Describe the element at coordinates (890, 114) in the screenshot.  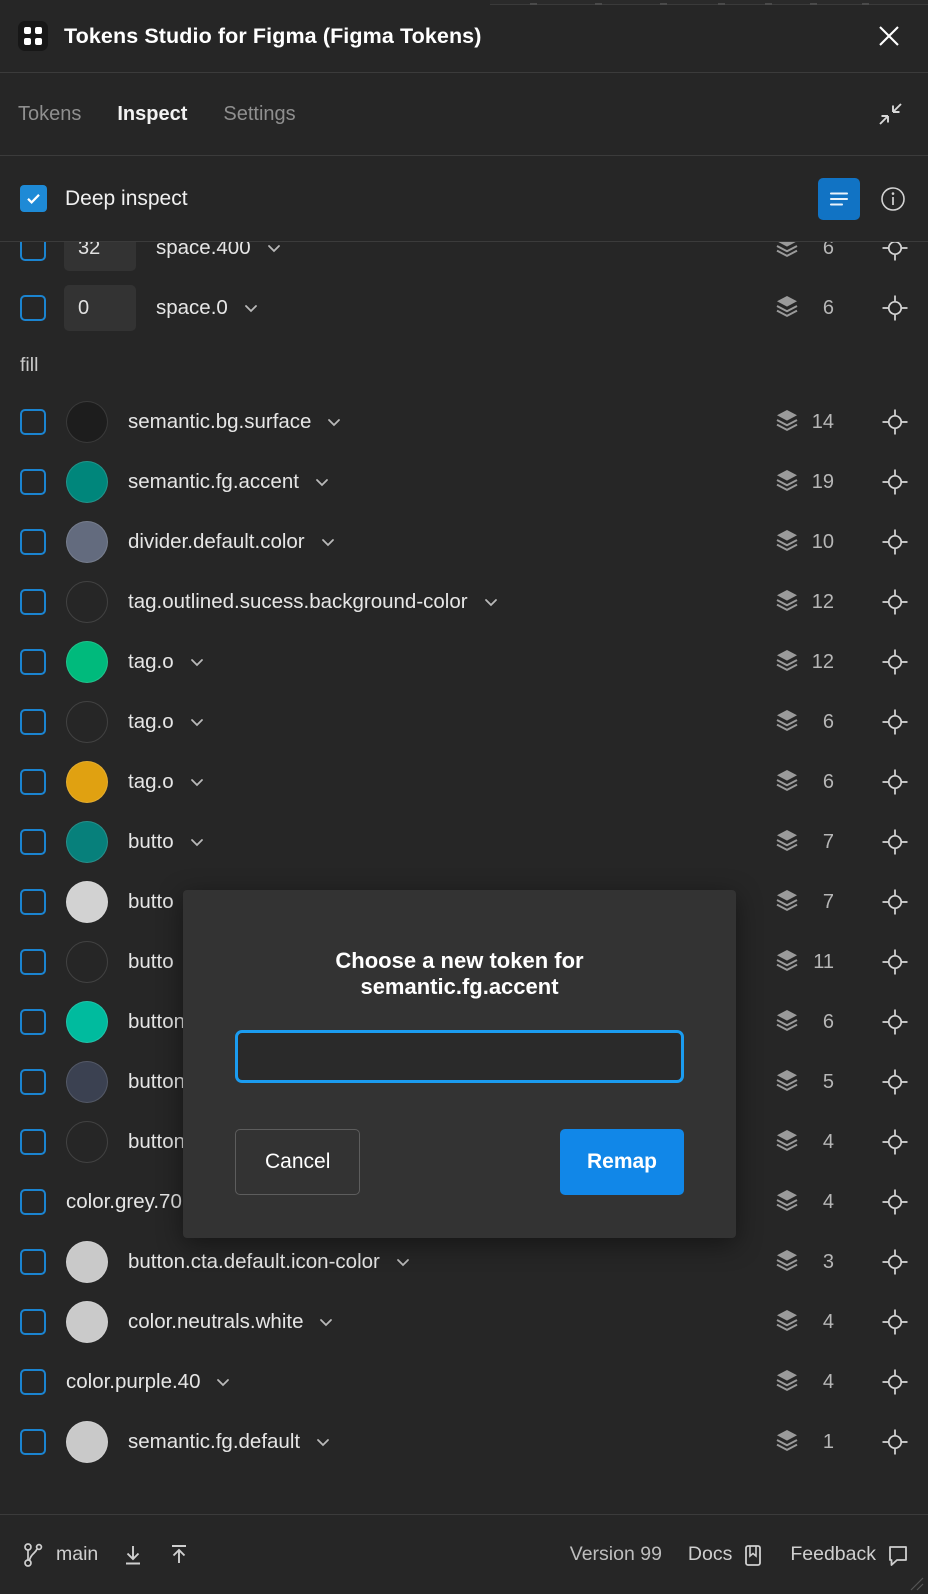
I see `collapse-arrows-icon` at that location.